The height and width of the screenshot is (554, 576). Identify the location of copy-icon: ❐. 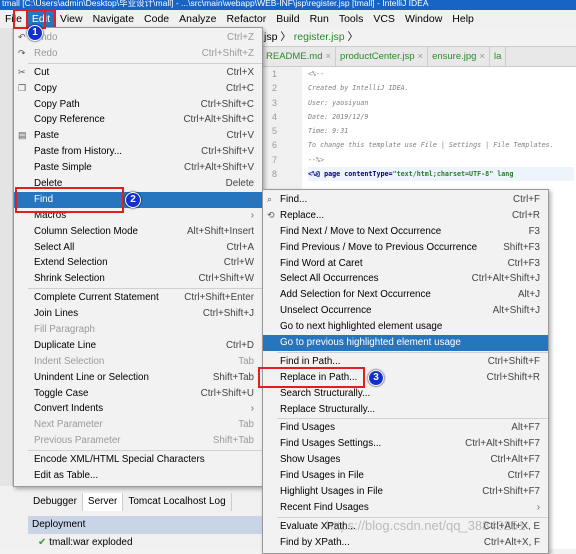
(22, 87).